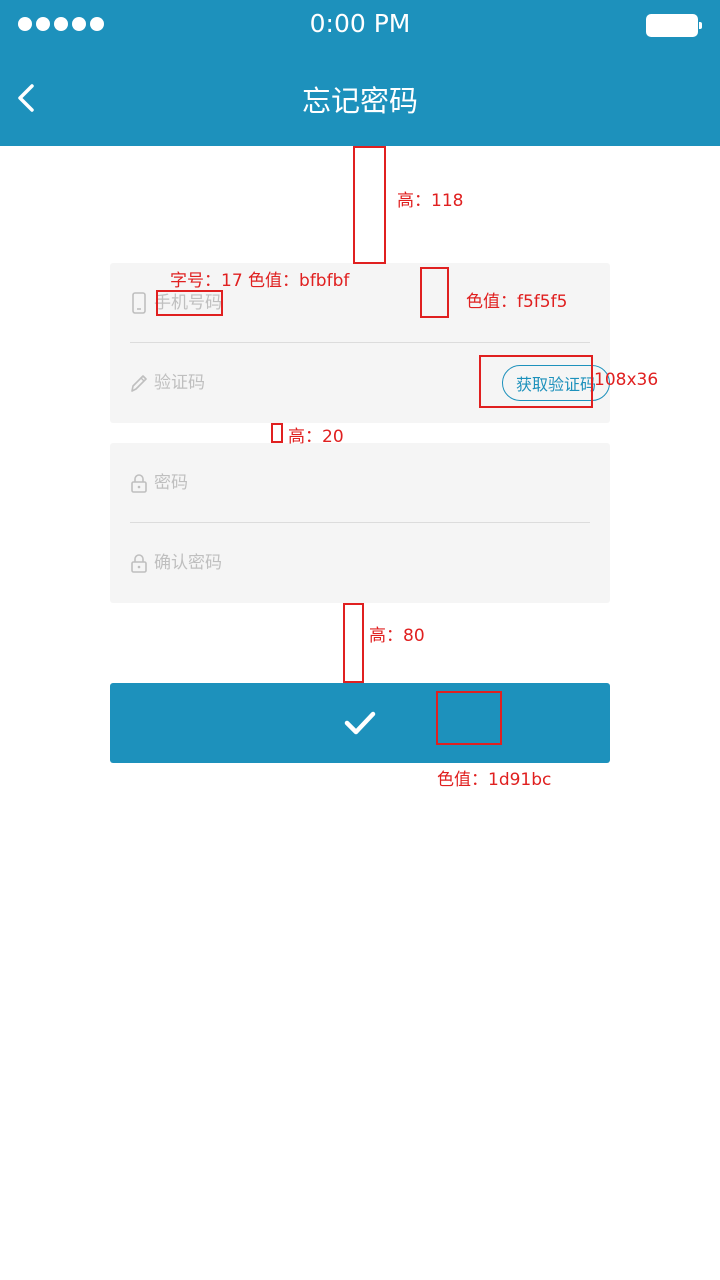  I want to click on annotation-box-gap-top, so click(369, 205).